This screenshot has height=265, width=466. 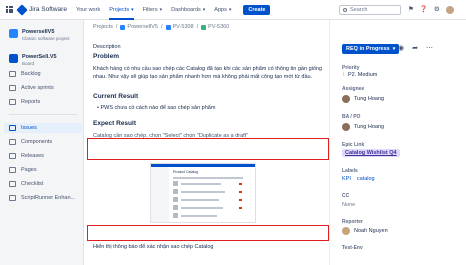 What do you see at coordinates (353, 145) in the screenshot?
I see `epic-link-label: Epic Link` at bounding box center [353, 145].